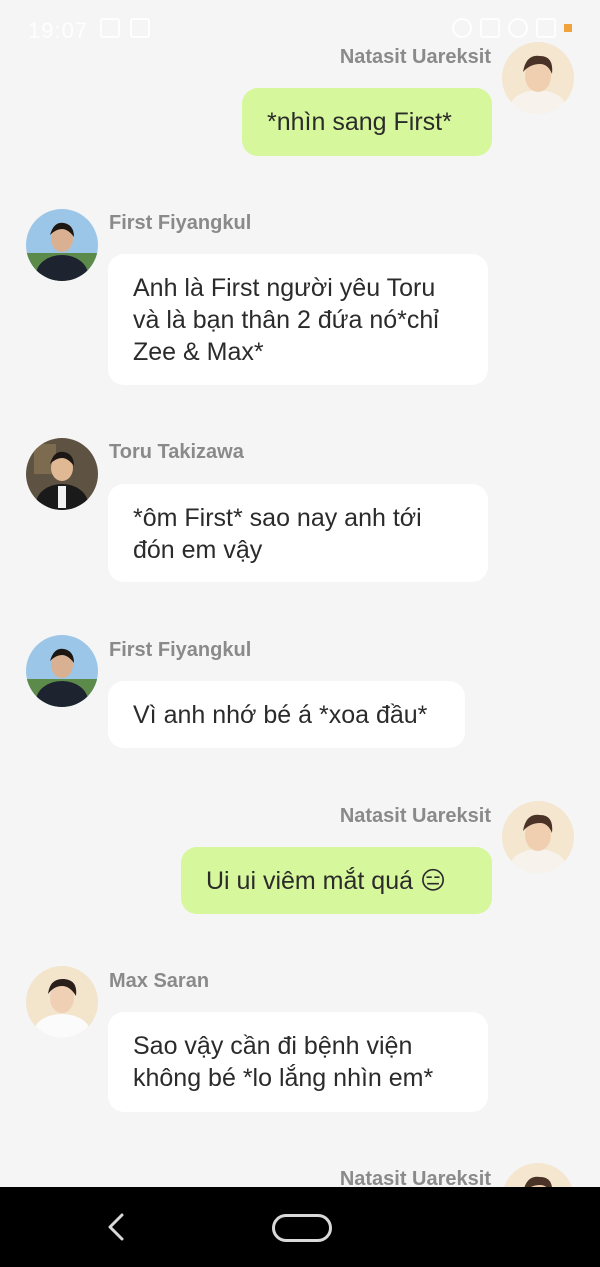  What do you see at coordinates (62, 474) in the screenshot?
I see `avatar-toru` at bounding box center [62, 474].